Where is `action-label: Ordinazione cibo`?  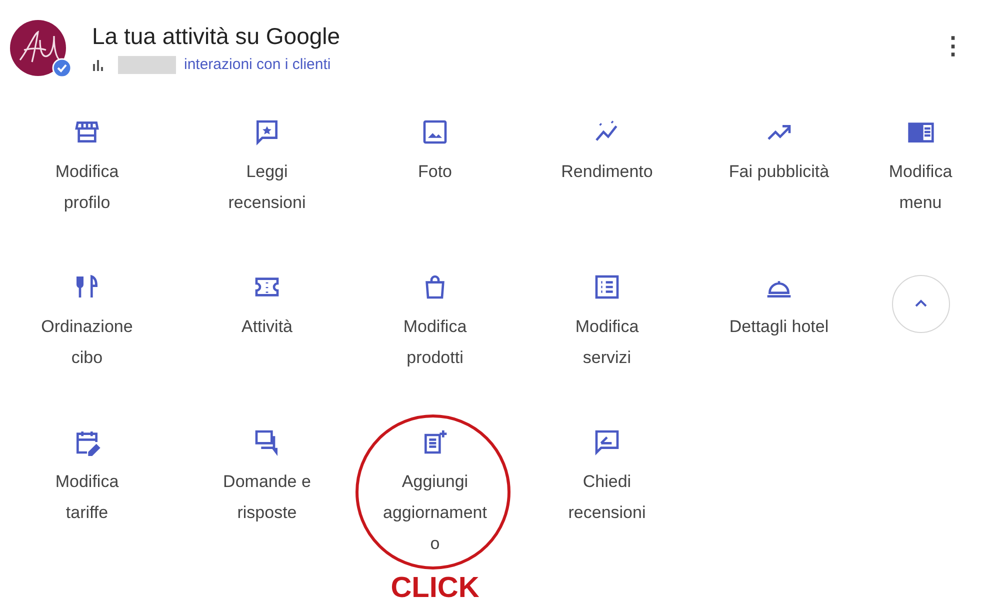 action-label: Ordinazione cibo is located at coordinates (87, 342).